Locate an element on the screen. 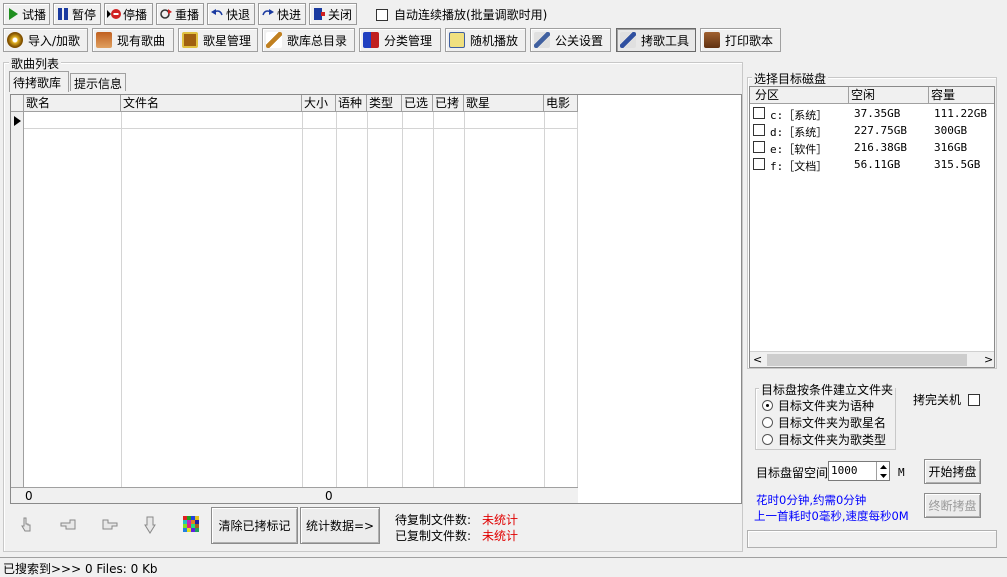 The image size is (1007, 577). disk-row: d:［系统］ 227.75GB 300GB is located at coordinates (872, 130).